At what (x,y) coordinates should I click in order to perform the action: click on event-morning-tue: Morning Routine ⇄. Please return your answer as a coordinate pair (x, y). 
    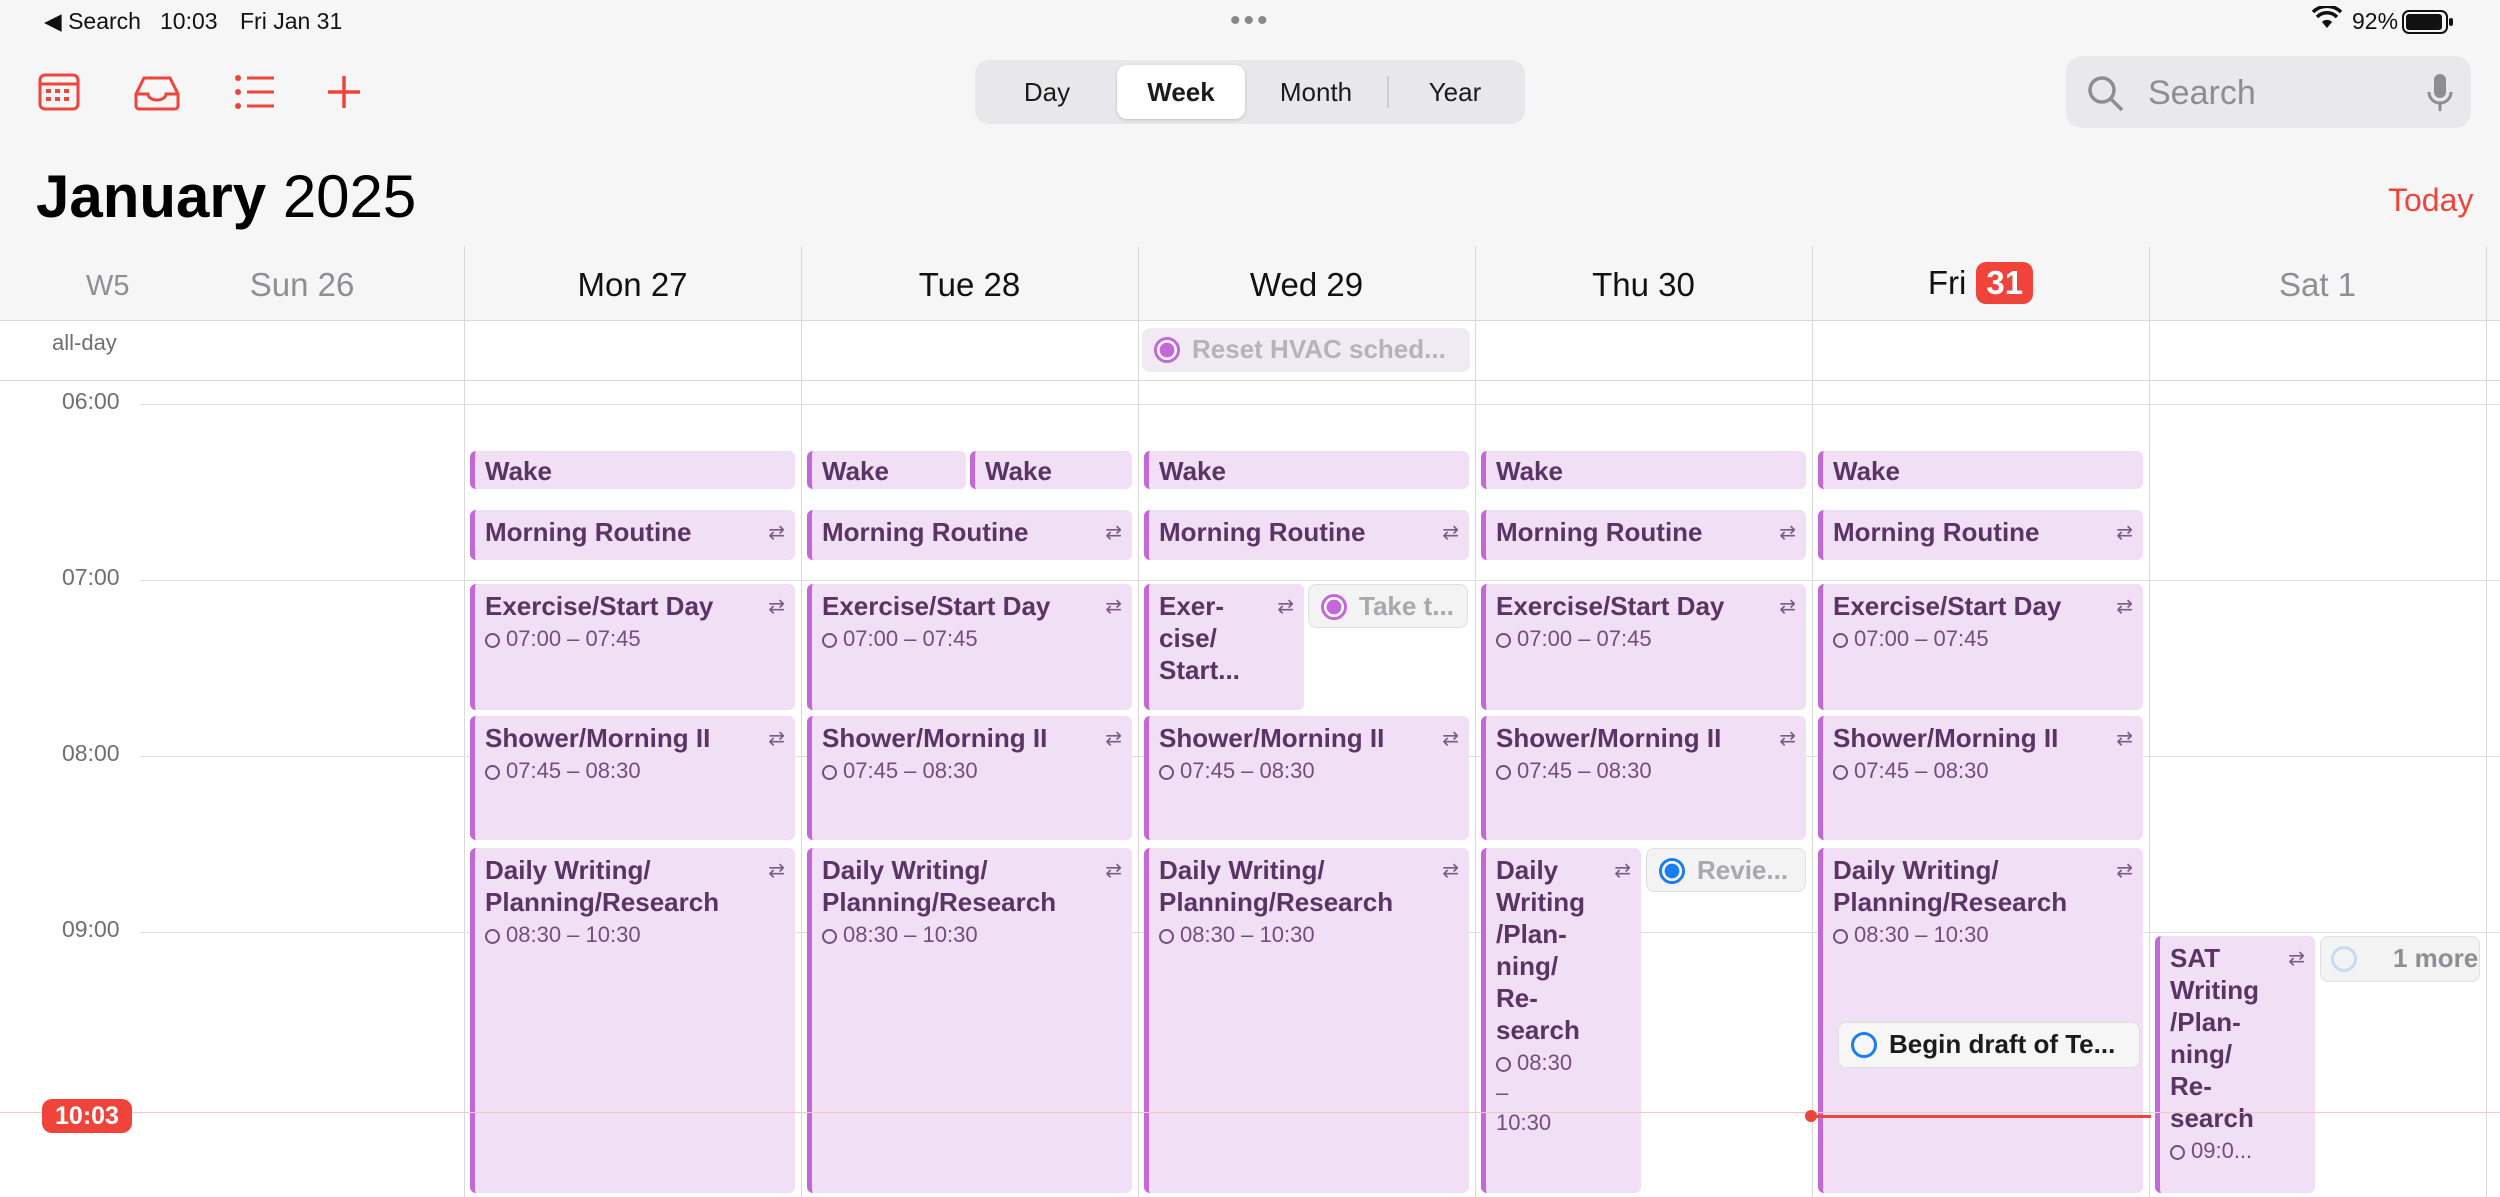
    Looking at the image, I should click on (969, 535).